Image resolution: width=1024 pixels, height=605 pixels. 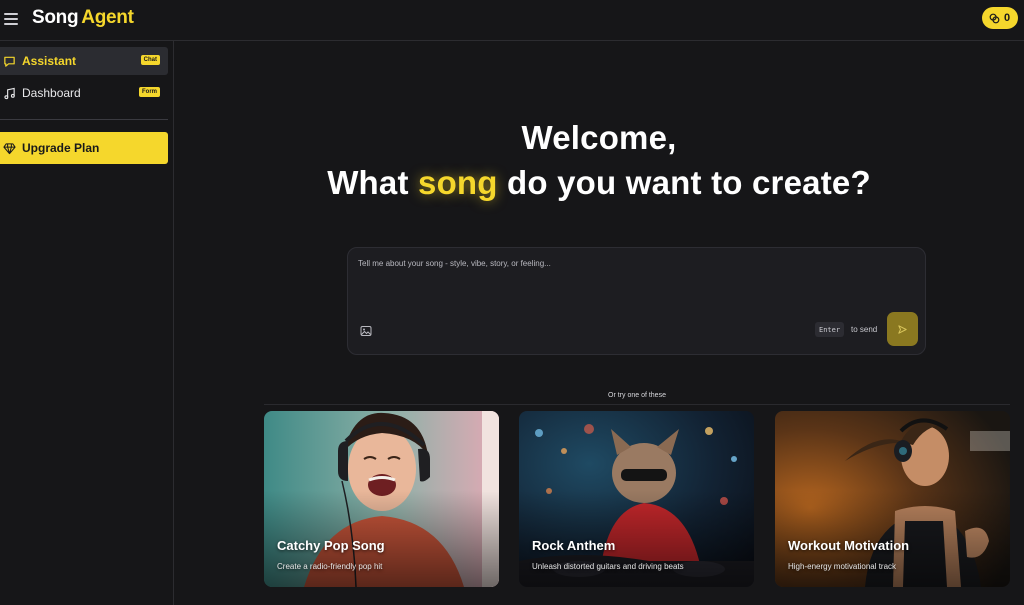 What do you see at coordinates (84, 119) in the screenshot?
I see `sidebar-divider` at bounding box center [84, 119].